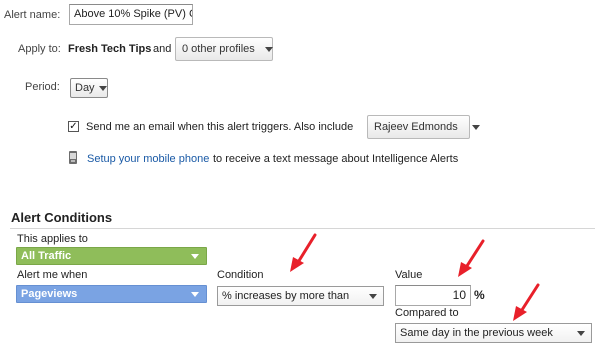 This screenshot has height=348, width=595. I want to click on percent-sign: %, so click(479, 295).